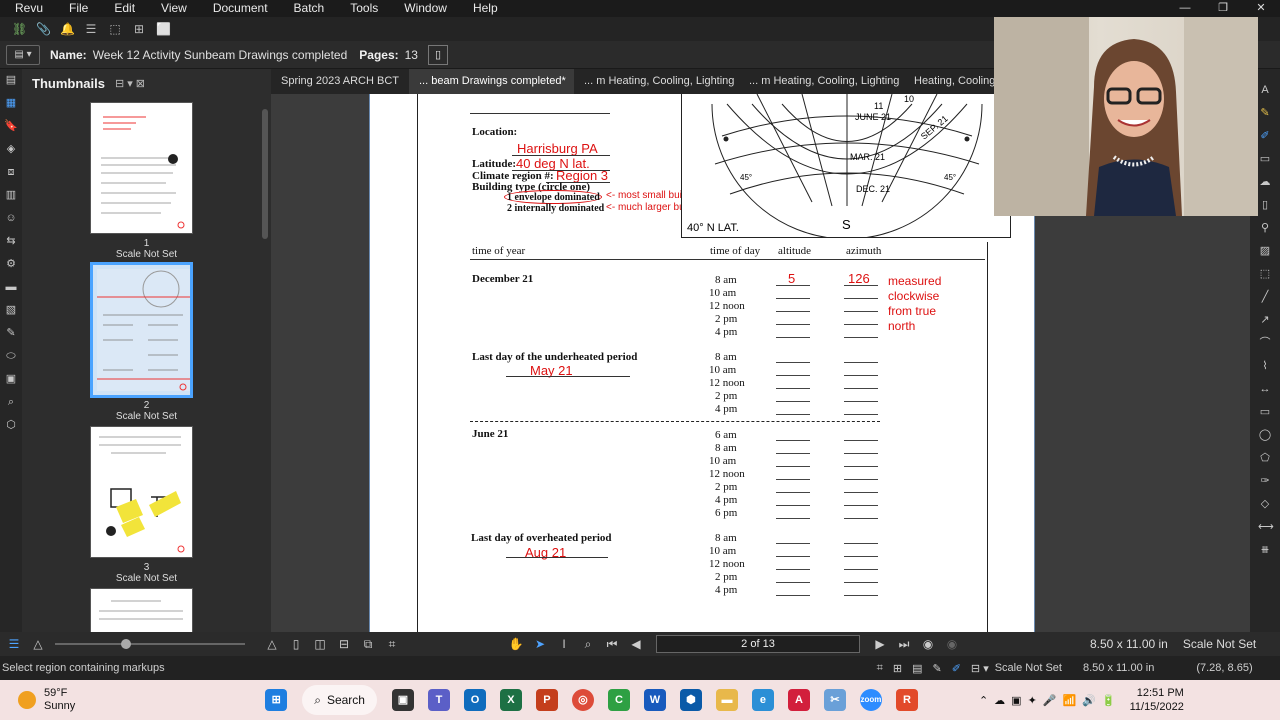 The image size is (1280, 720). What do you see at coordinates (11, 287) in the screenshot?
I see `measure-icon: ▬` at bounding box center [11, 287].